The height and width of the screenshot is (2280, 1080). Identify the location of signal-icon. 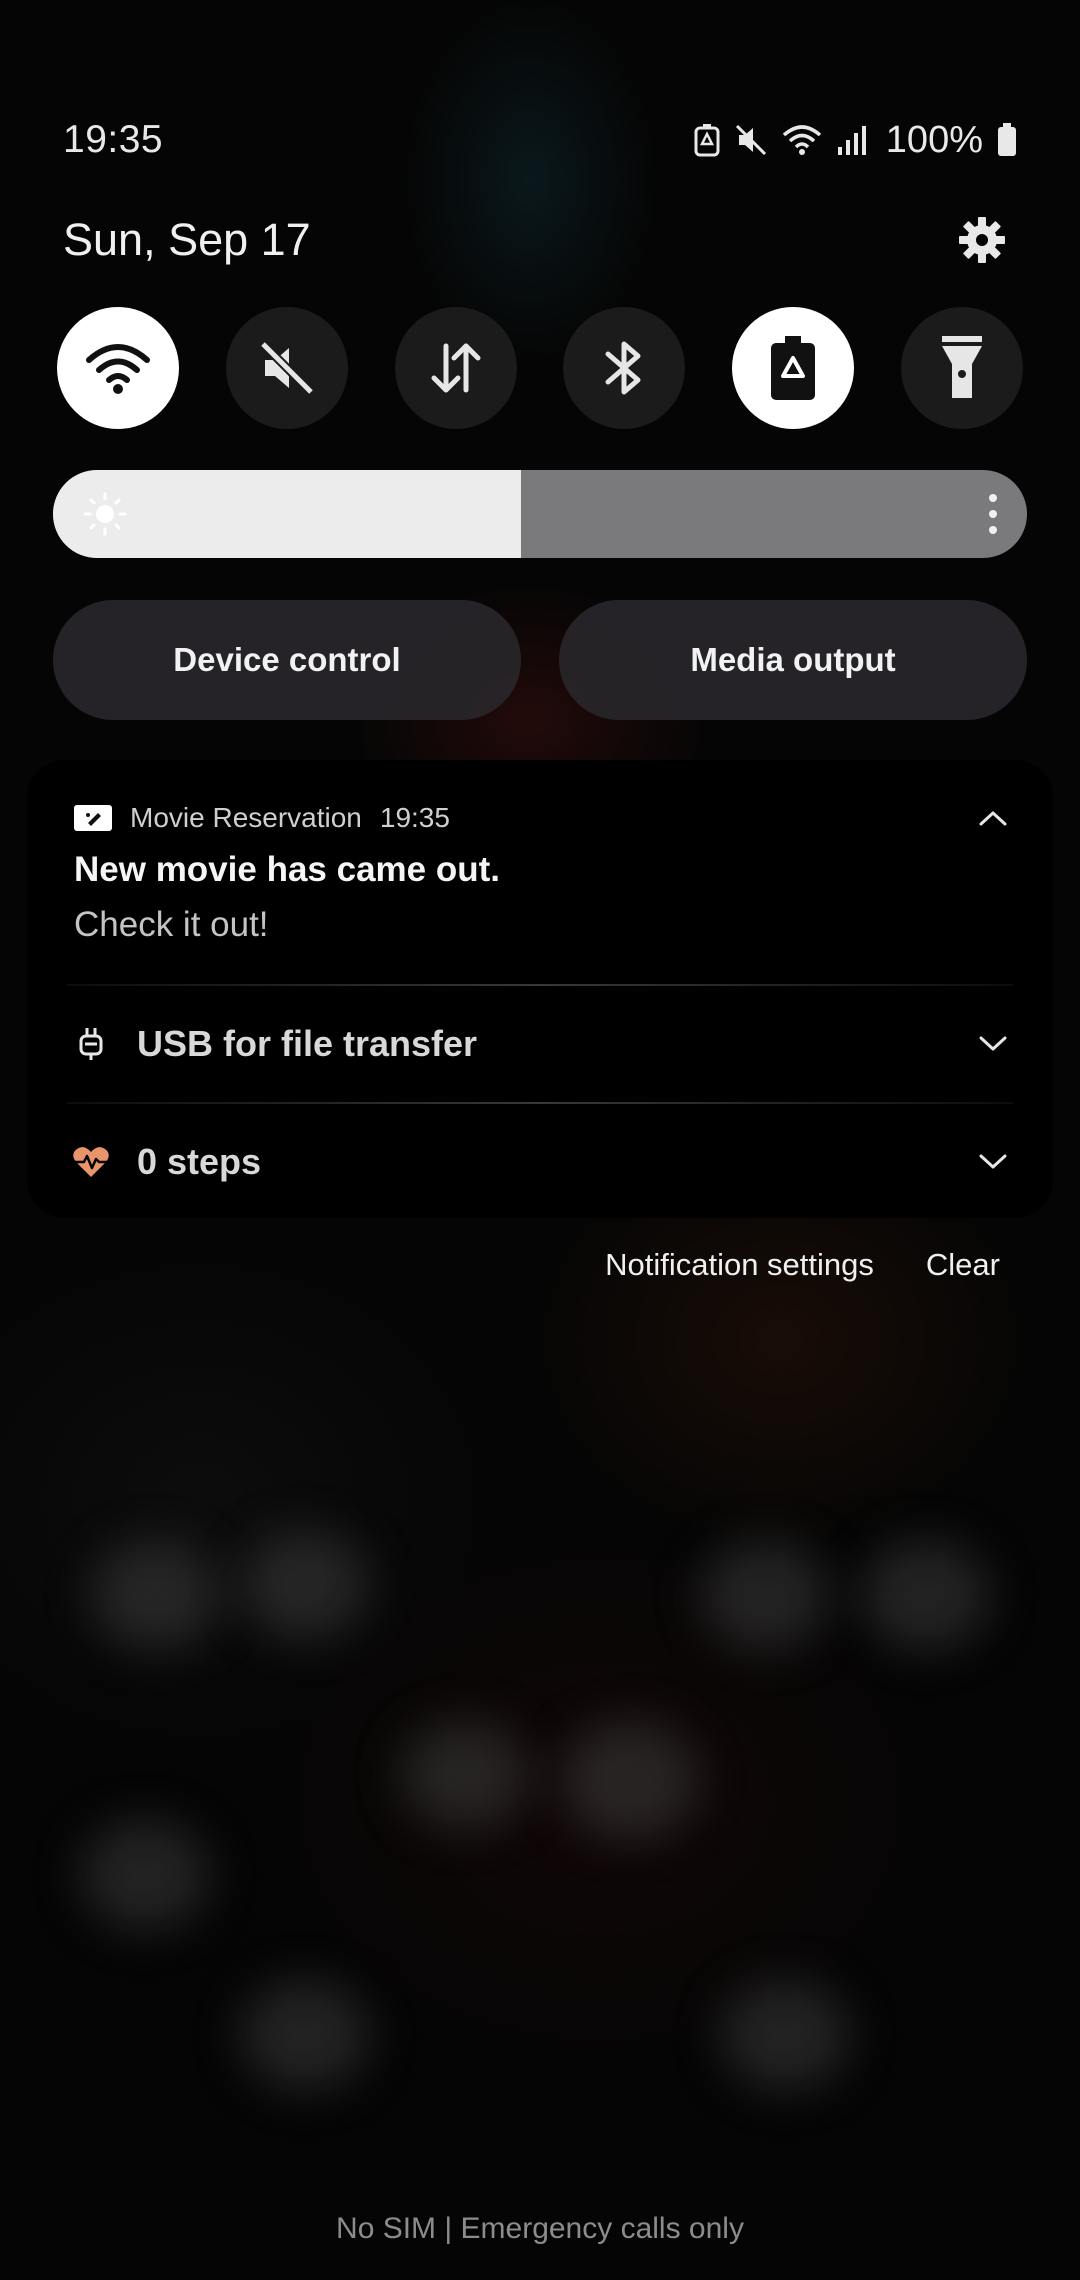
(852, 140).